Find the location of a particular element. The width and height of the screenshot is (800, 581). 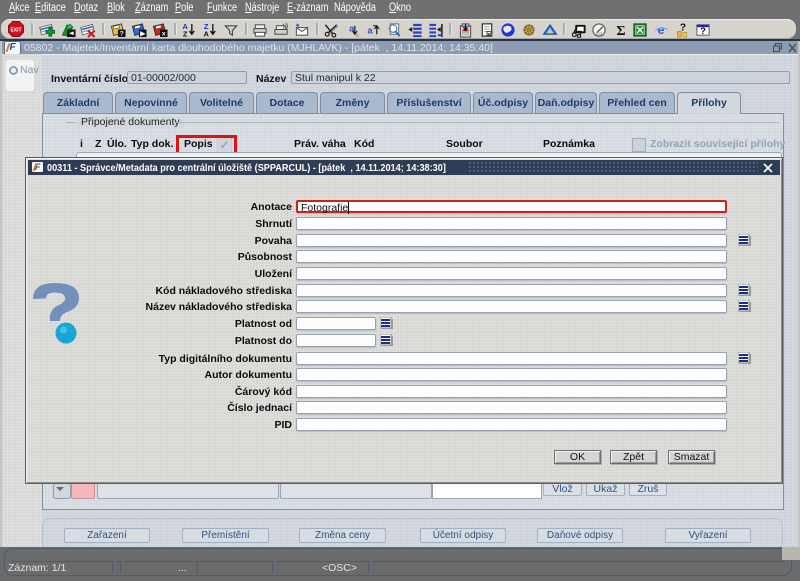

svg-text: Σ is located at coordinates (620, 30).